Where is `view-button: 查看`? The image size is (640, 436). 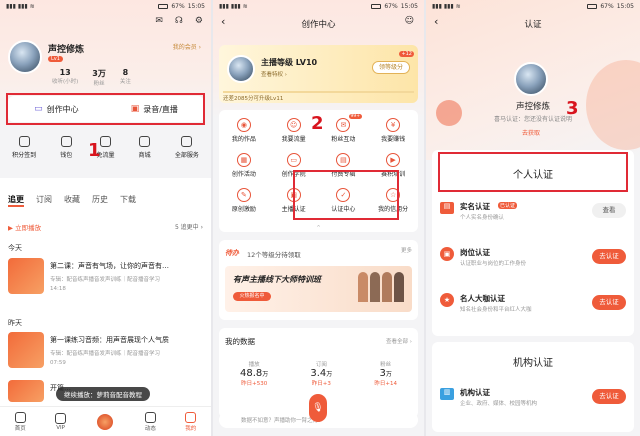 view-button: 查看 is located at coordinates (609, 210).